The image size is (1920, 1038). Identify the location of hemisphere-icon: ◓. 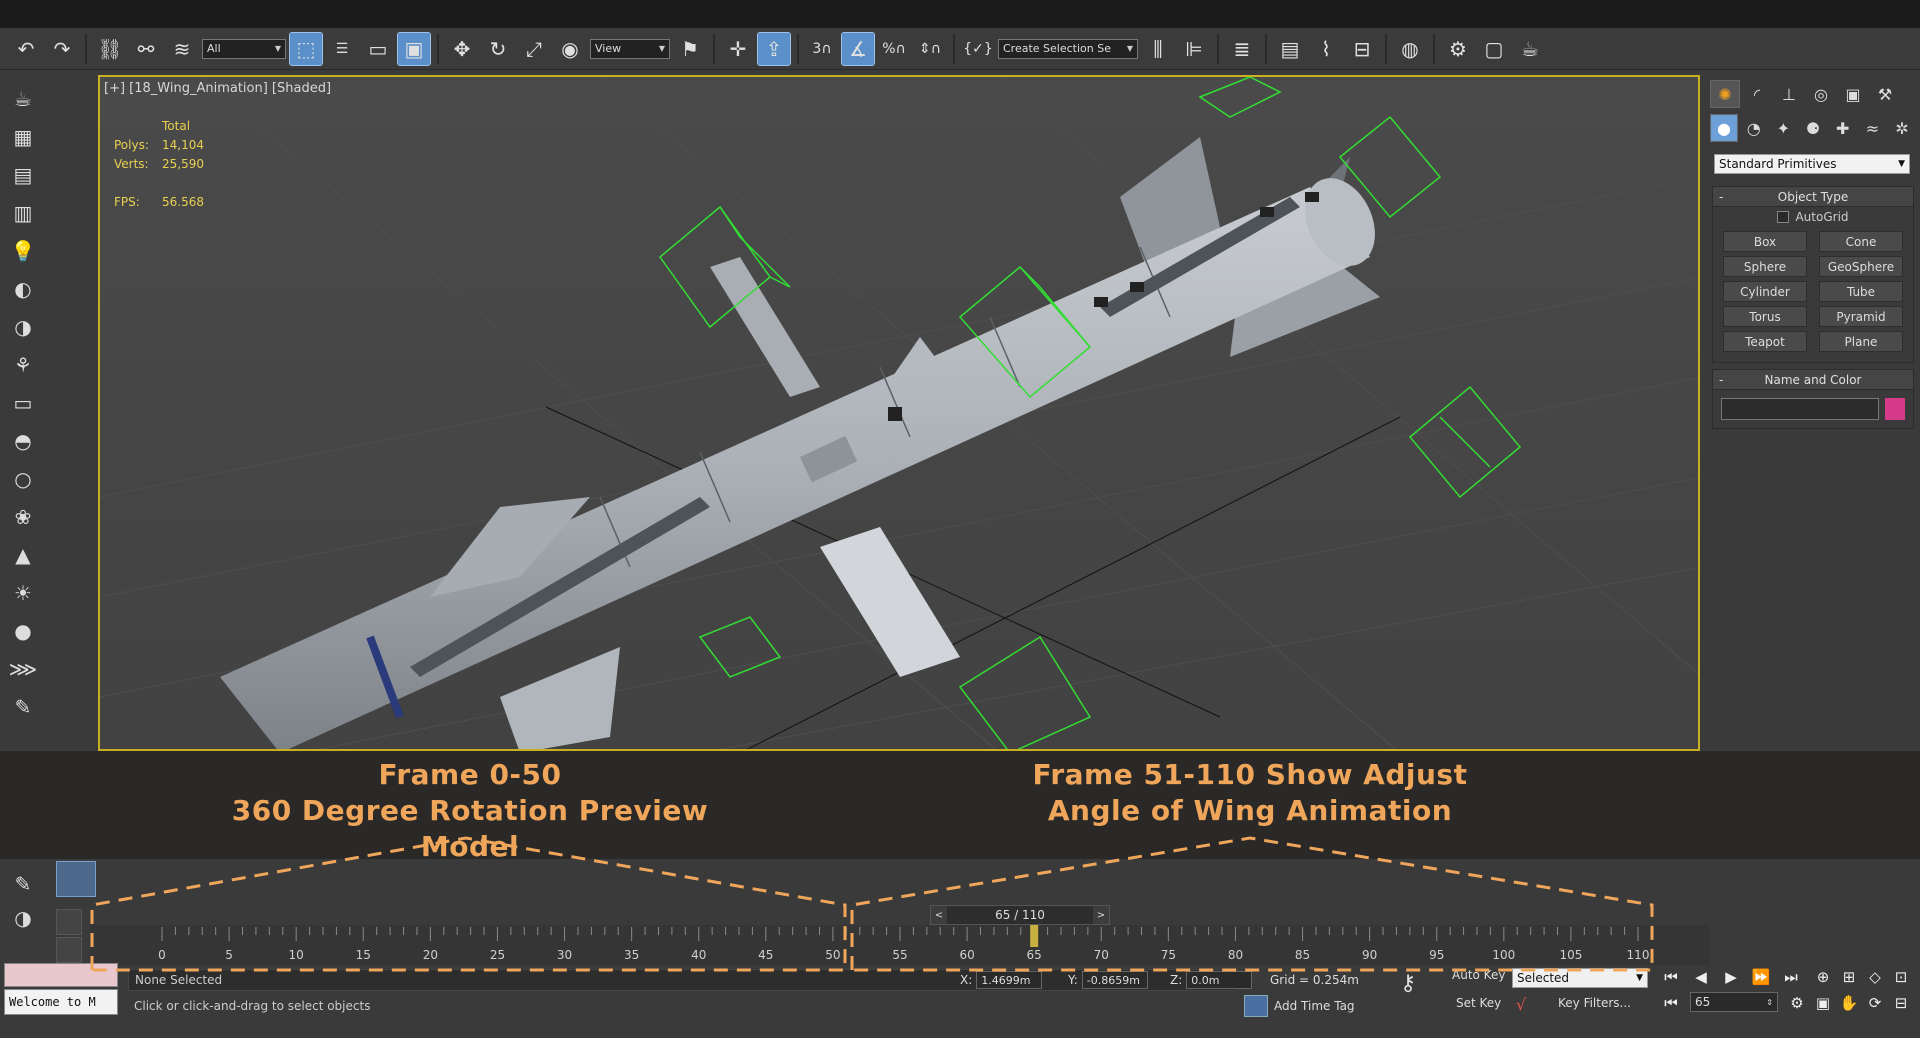
(23, 441).